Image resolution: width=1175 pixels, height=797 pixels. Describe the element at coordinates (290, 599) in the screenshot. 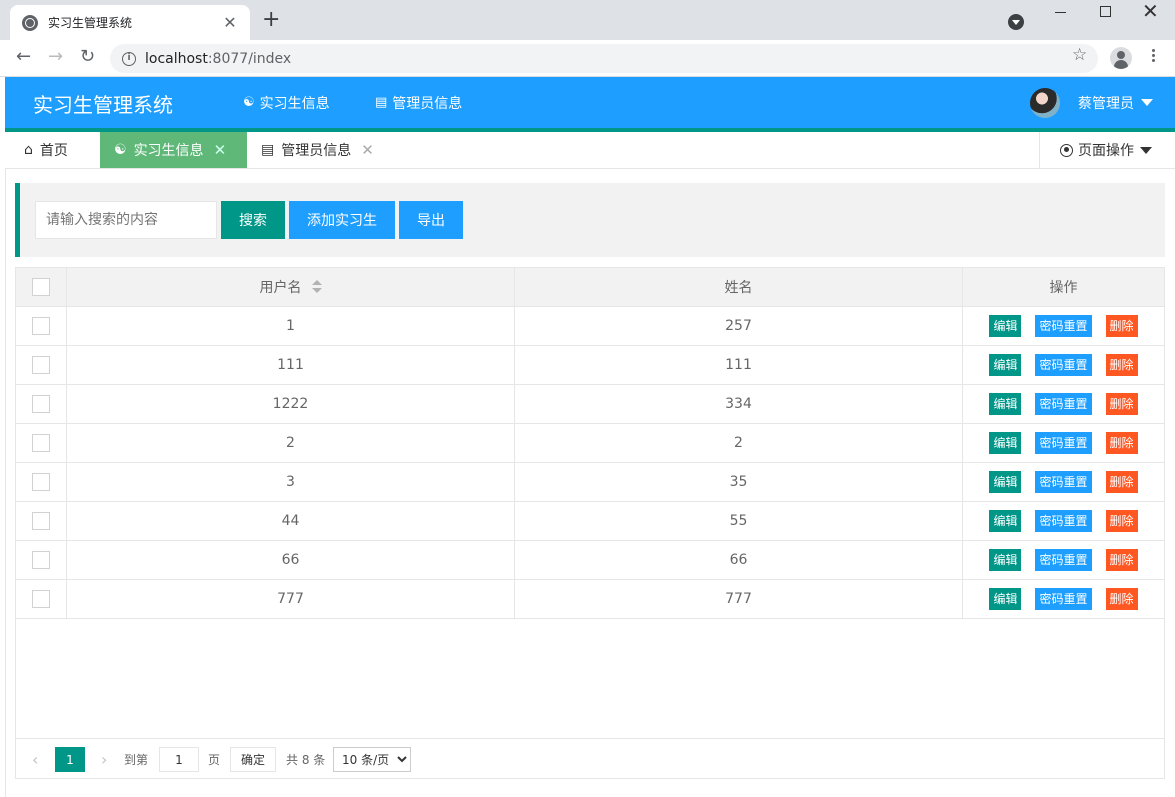

I see `cell-username-text: 777` at that location.